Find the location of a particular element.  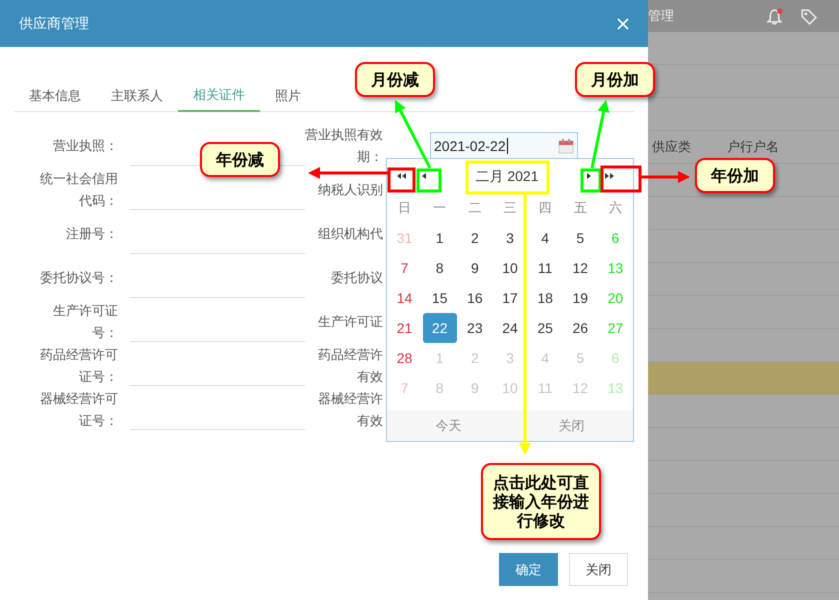

calendar-day: 24 is located at coordinates (509, 328).